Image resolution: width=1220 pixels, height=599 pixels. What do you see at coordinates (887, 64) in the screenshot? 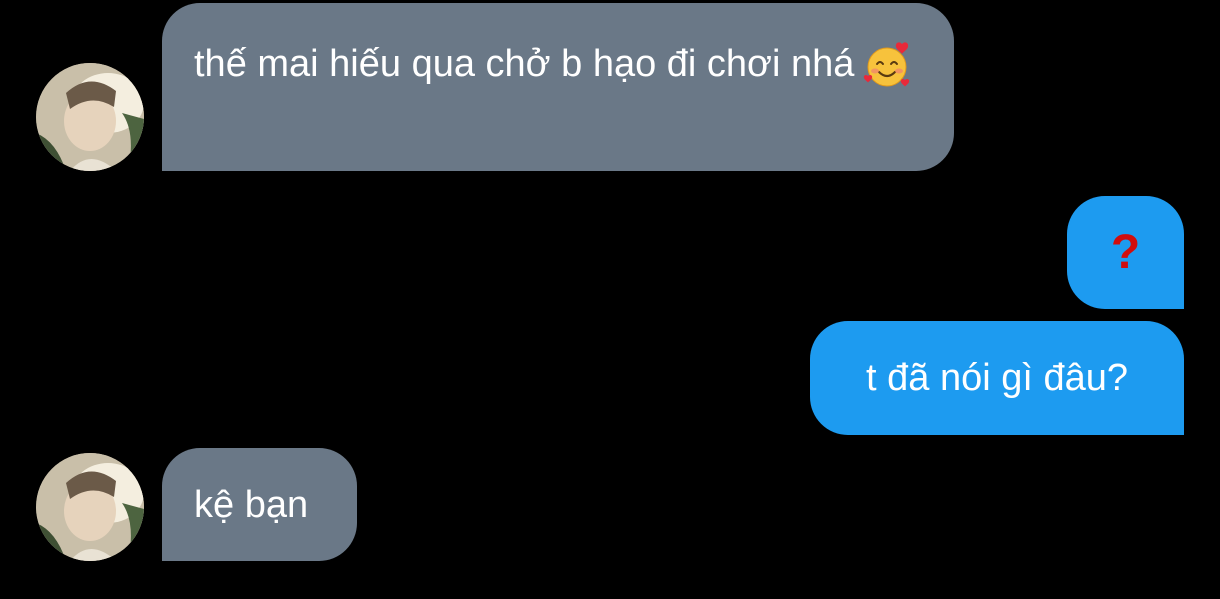
I see `smiling-face-with-hearts-icon` at bounding box center [887, 64].